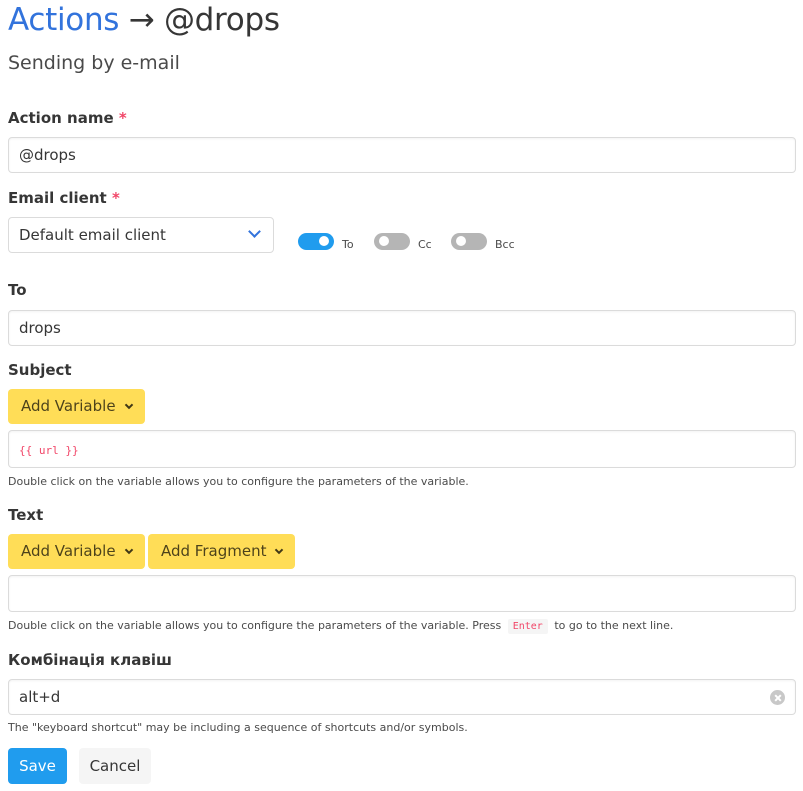 The width and height of the screenshot is (803, 791). I want to click on email-client-label-text: Email client, so click(57, 198).